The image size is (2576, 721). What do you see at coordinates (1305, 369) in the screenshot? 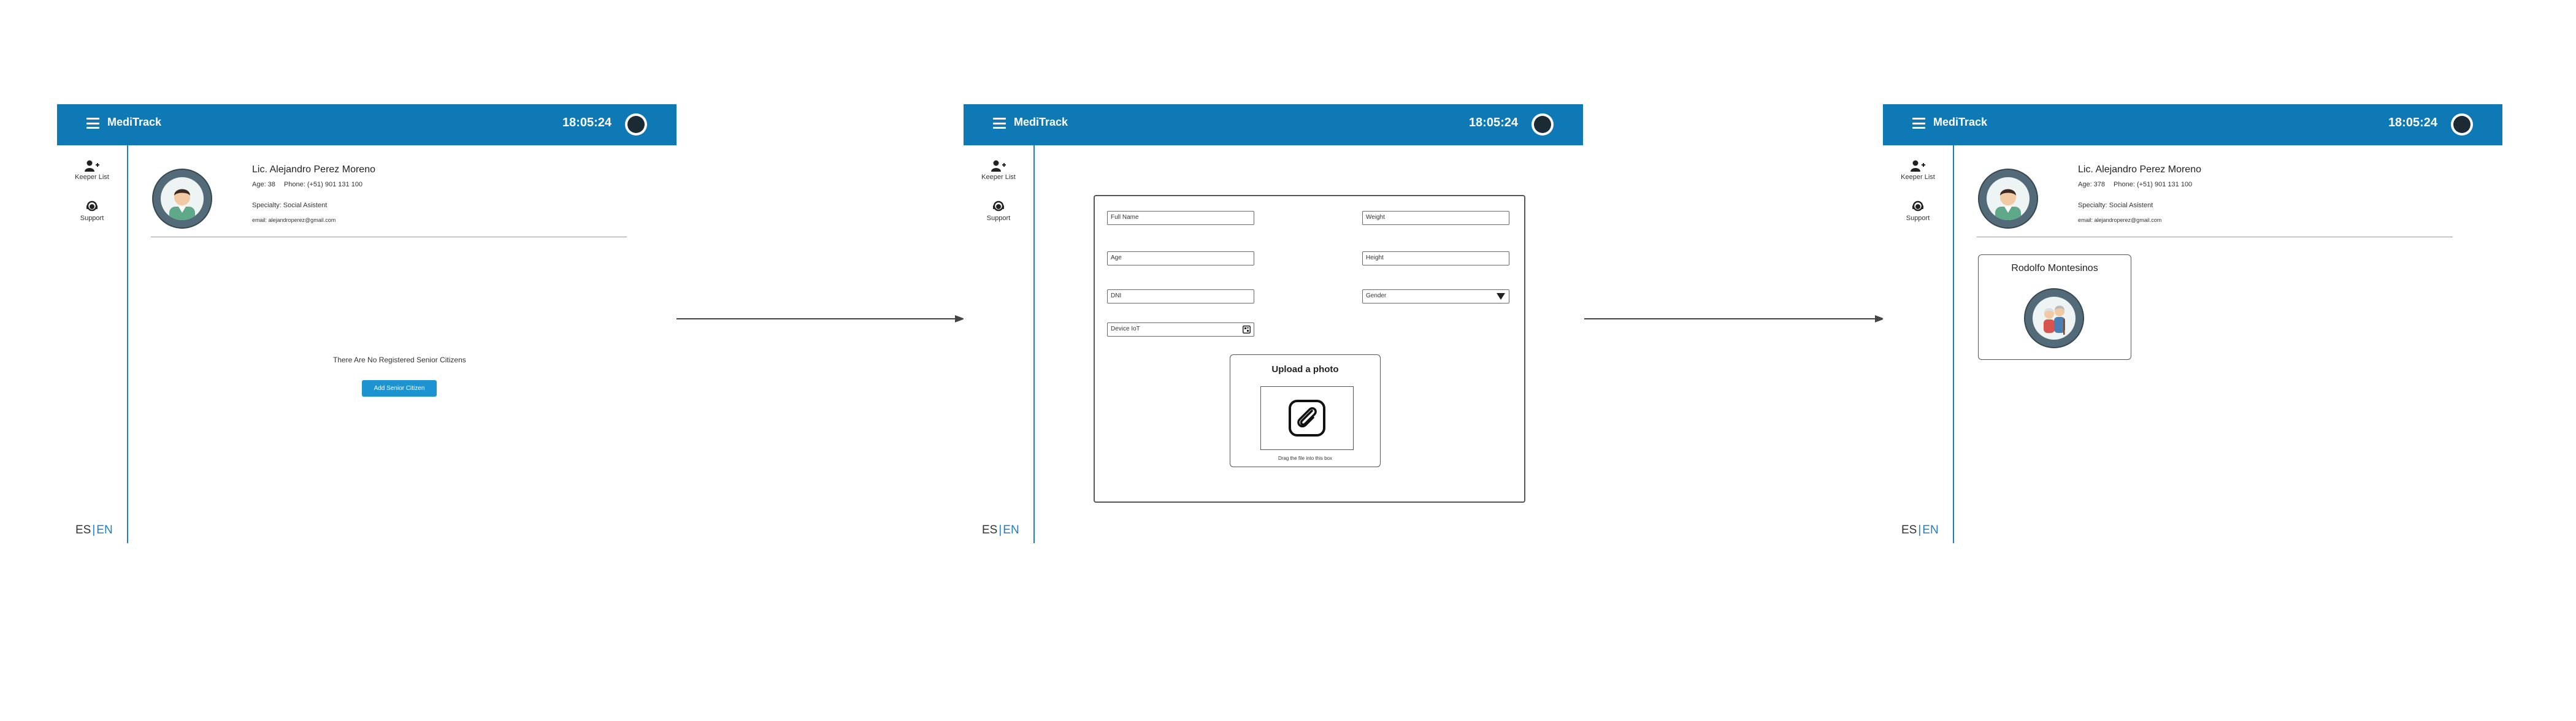
I see `upload-title: Upload a photo` at bounding box center [1305, 369].